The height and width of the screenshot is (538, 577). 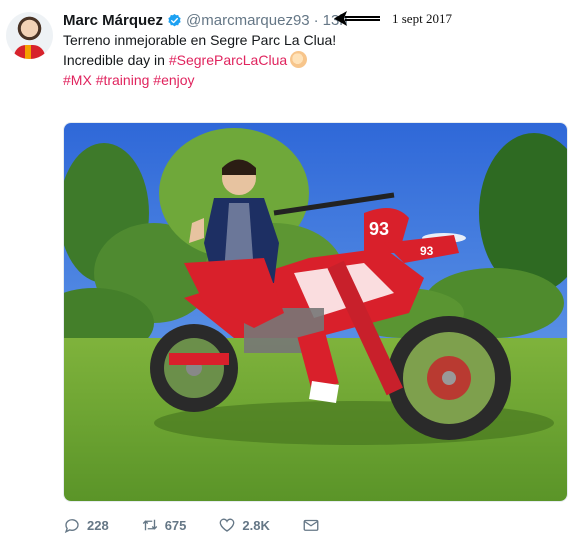 What do you see at coordinates (86, 525) in the screenshot?
I see `reply-button: 228` at bounding box center [86, 525].